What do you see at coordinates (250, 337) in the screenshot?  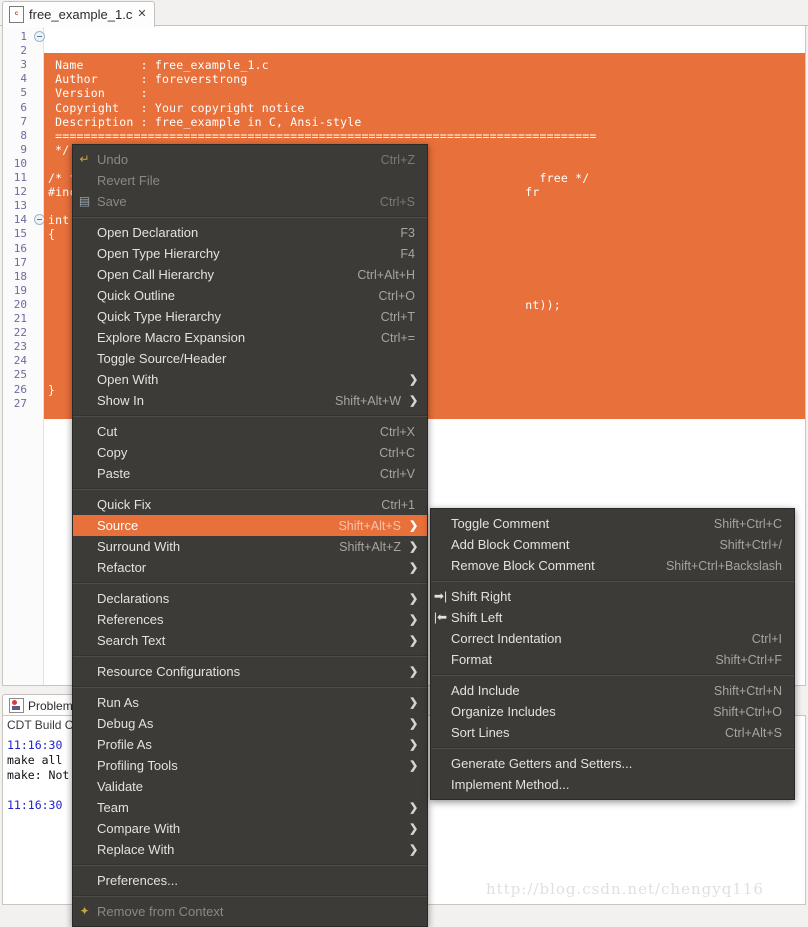 I see `menu-item-explore-macro-expansion: Explore Macro Expansion Ctrl+=` at bounding box center [250, 337].